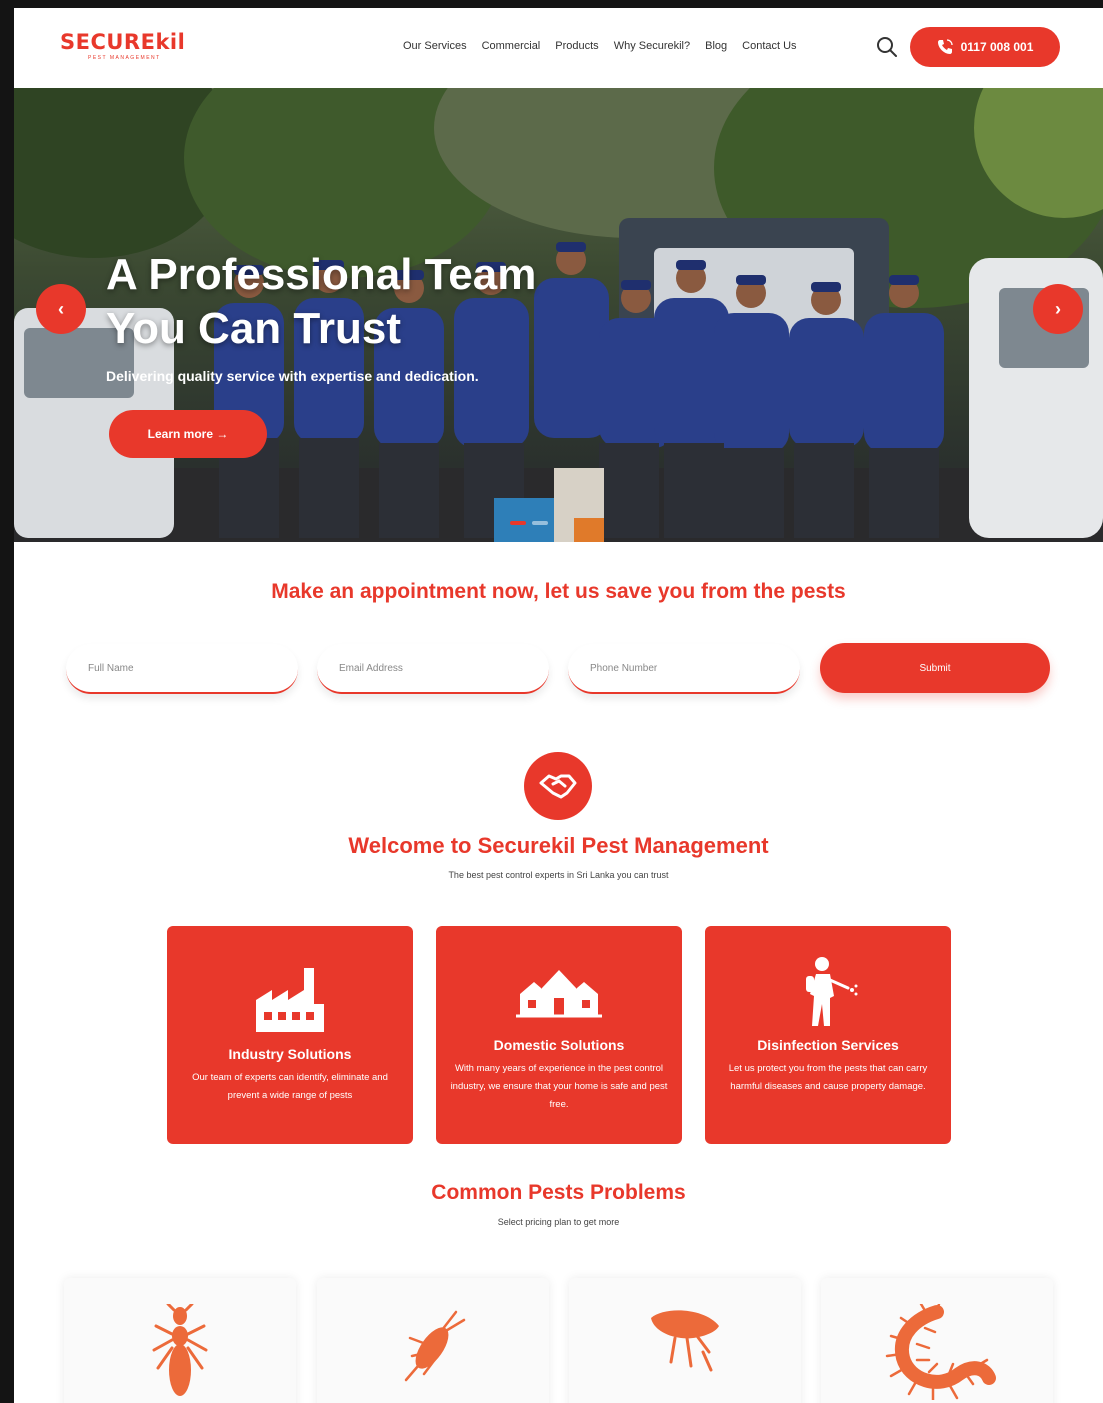 The image size is (1103, 1403). Describe the element at coordinates (559, 1045) in the screenshot. I see `service-title: Domestic Solutions` at that location.